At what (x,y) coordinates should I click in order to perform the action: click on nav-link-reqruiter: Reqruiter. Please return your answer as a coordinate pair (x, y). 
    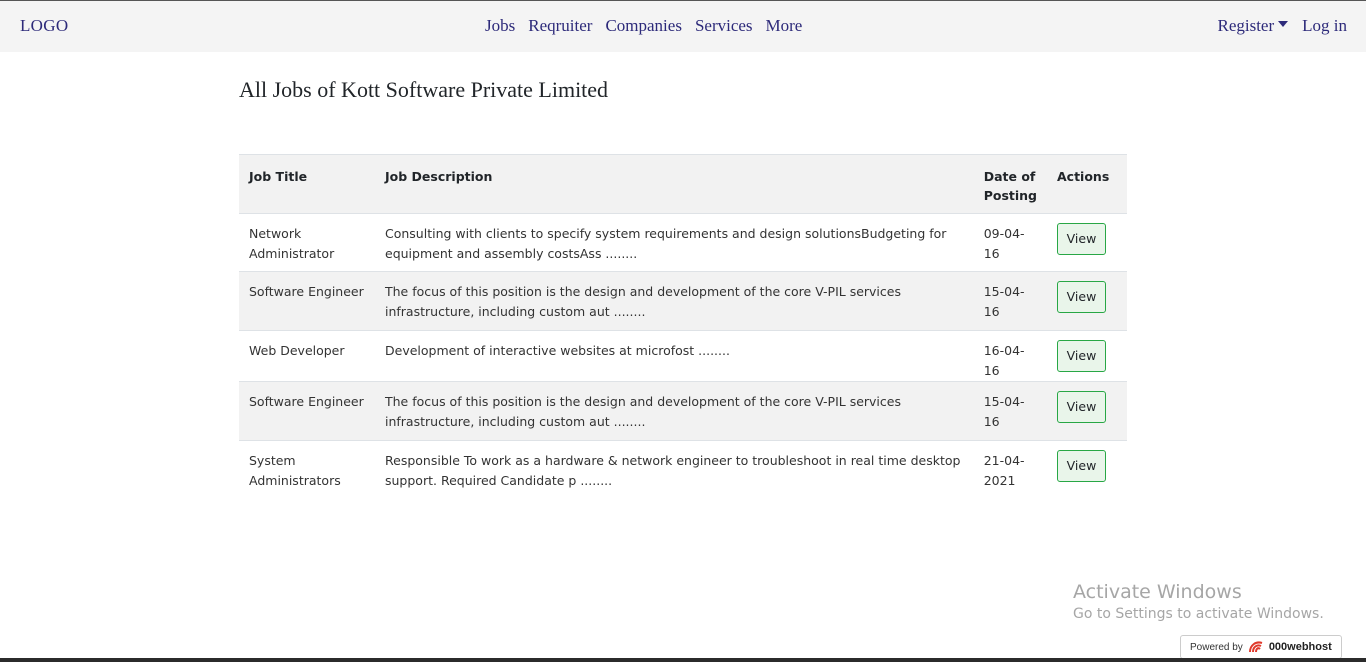
    Looking at the image, I should click on (560, 26).